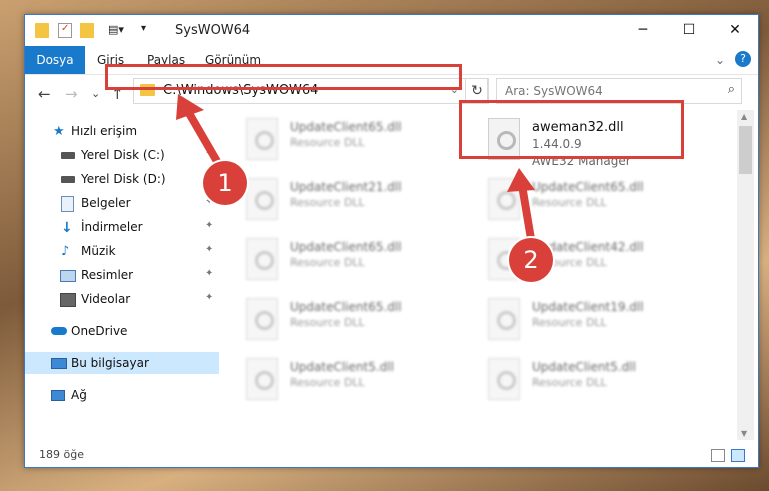 This screenshot has width=769, height=491. Describe the element at coordinates (531, 260) in the screenshot. I see `step-2-badge: 2` at that location.